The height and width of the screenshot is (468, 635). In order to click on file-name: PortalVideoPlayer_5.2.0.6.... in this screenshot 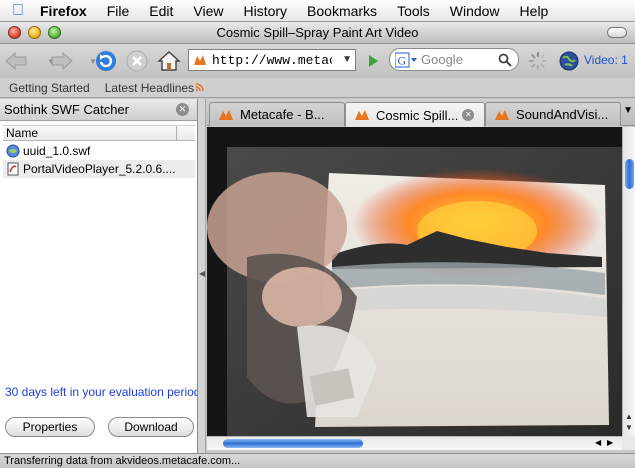, I will do `click(99, 169)`.